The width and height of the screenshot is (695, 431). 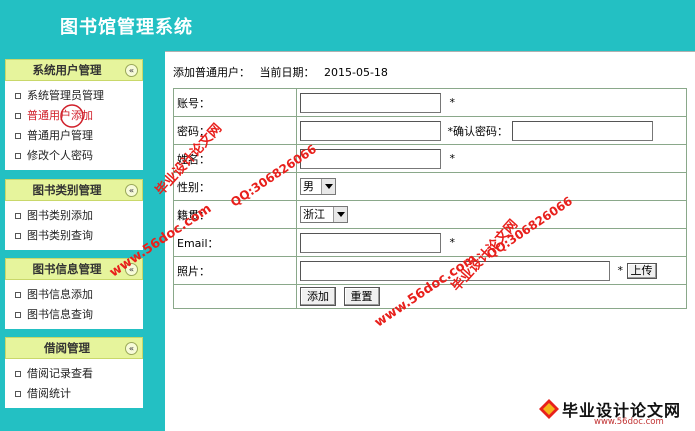 What do you see at coordinates (308, 186) in the screenshot?
I see `gender-value: 男` at bounding box center [308, 186].